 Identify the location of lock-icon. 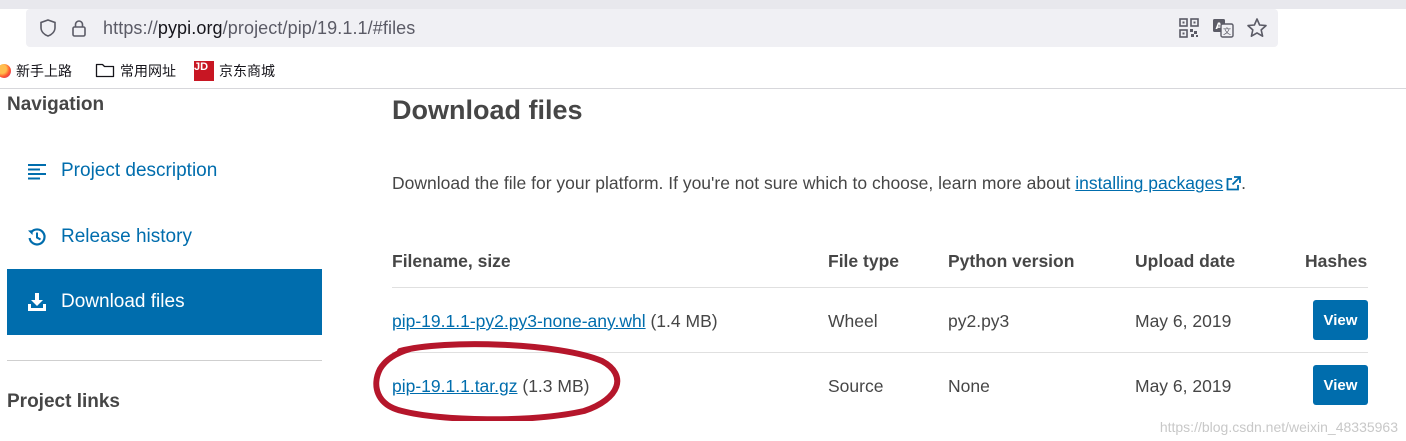
(79, 28).